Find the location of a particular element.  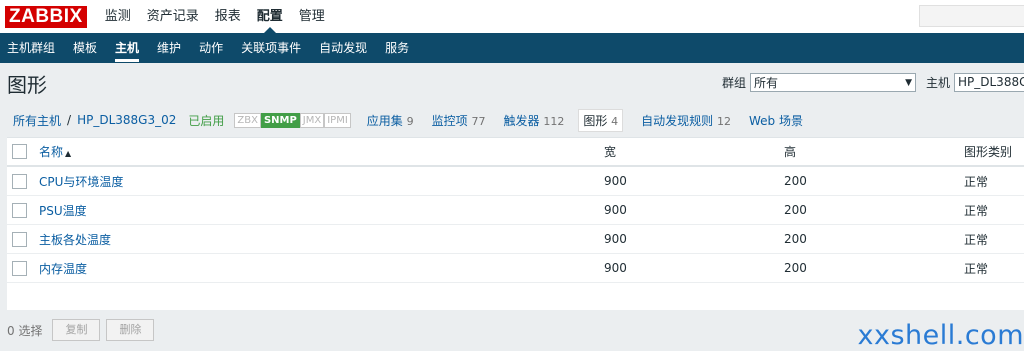

submenu-templates: 模板 is located at coordinates (90, 48).